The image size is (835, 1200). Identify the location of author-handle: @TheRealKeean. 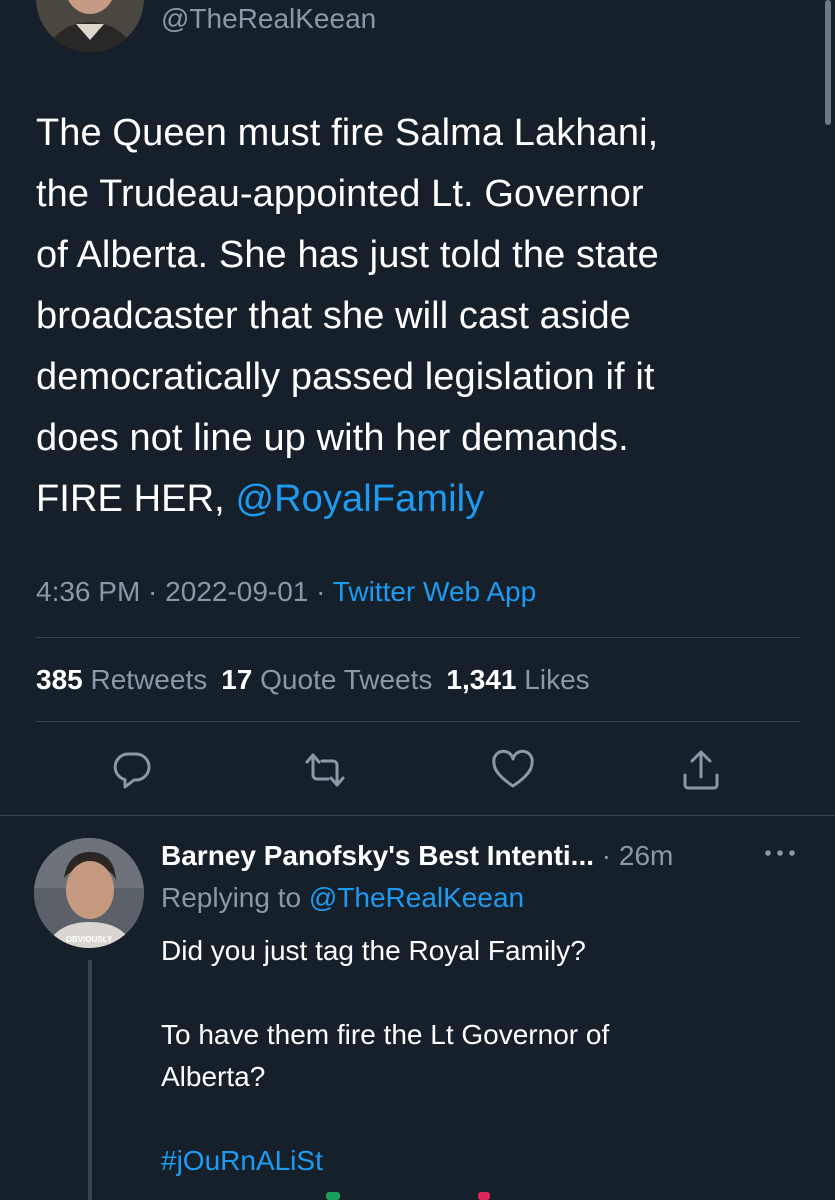
(268, 19).